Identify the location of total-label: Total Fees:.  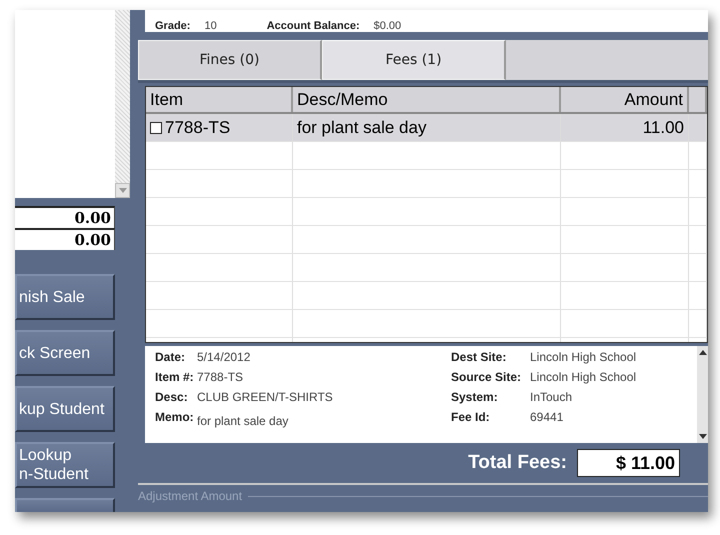
(517, 463).